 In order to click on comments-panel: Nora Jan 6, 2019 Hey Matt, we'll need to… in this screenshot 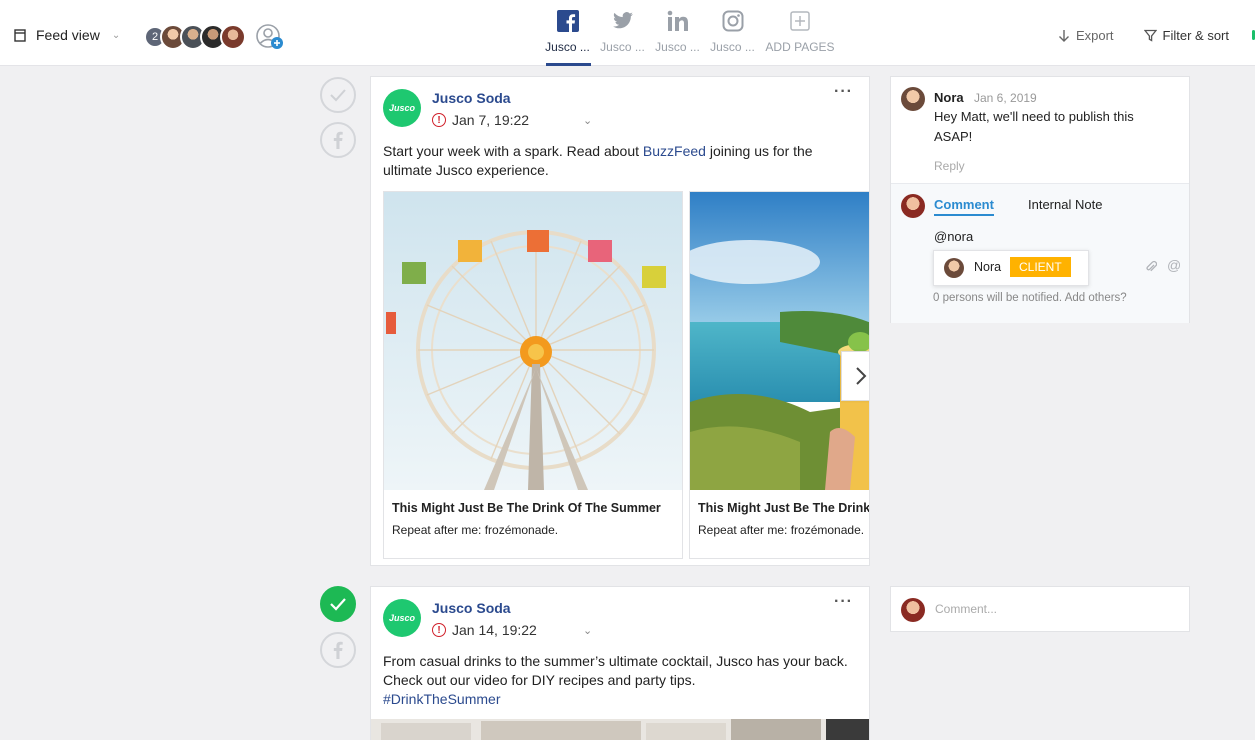, I will do `click(1040, 199)`.